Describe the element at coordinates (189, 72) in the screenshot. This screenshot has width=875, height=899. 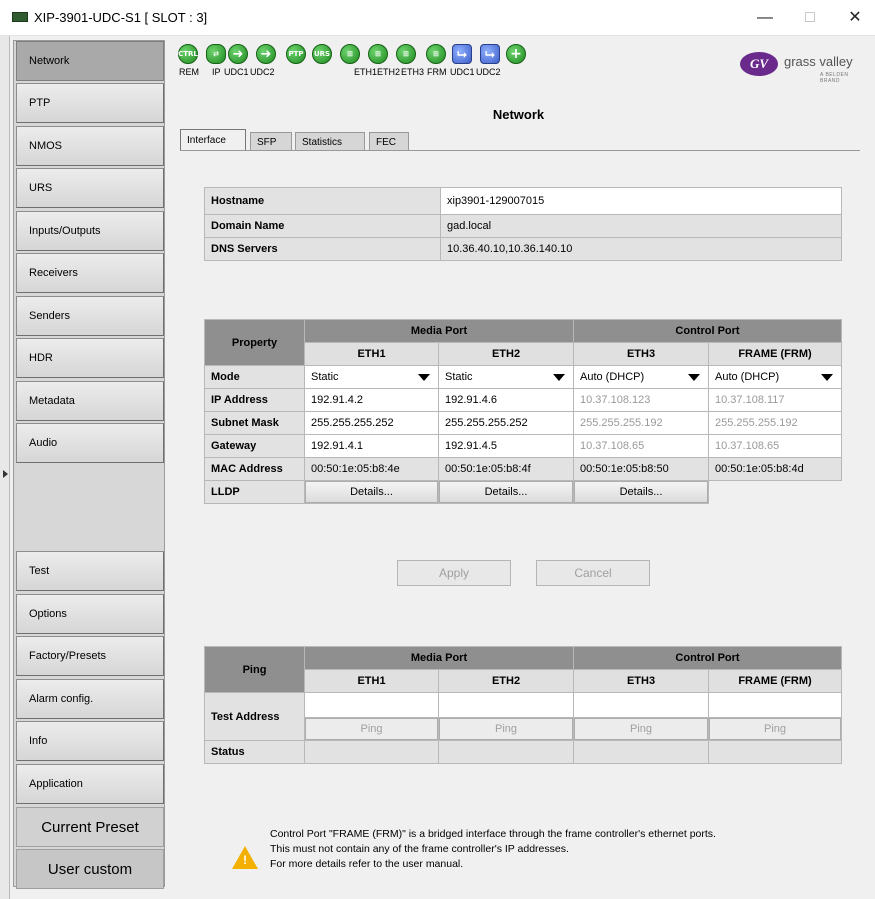
I see `rem-label: REM` at that location.